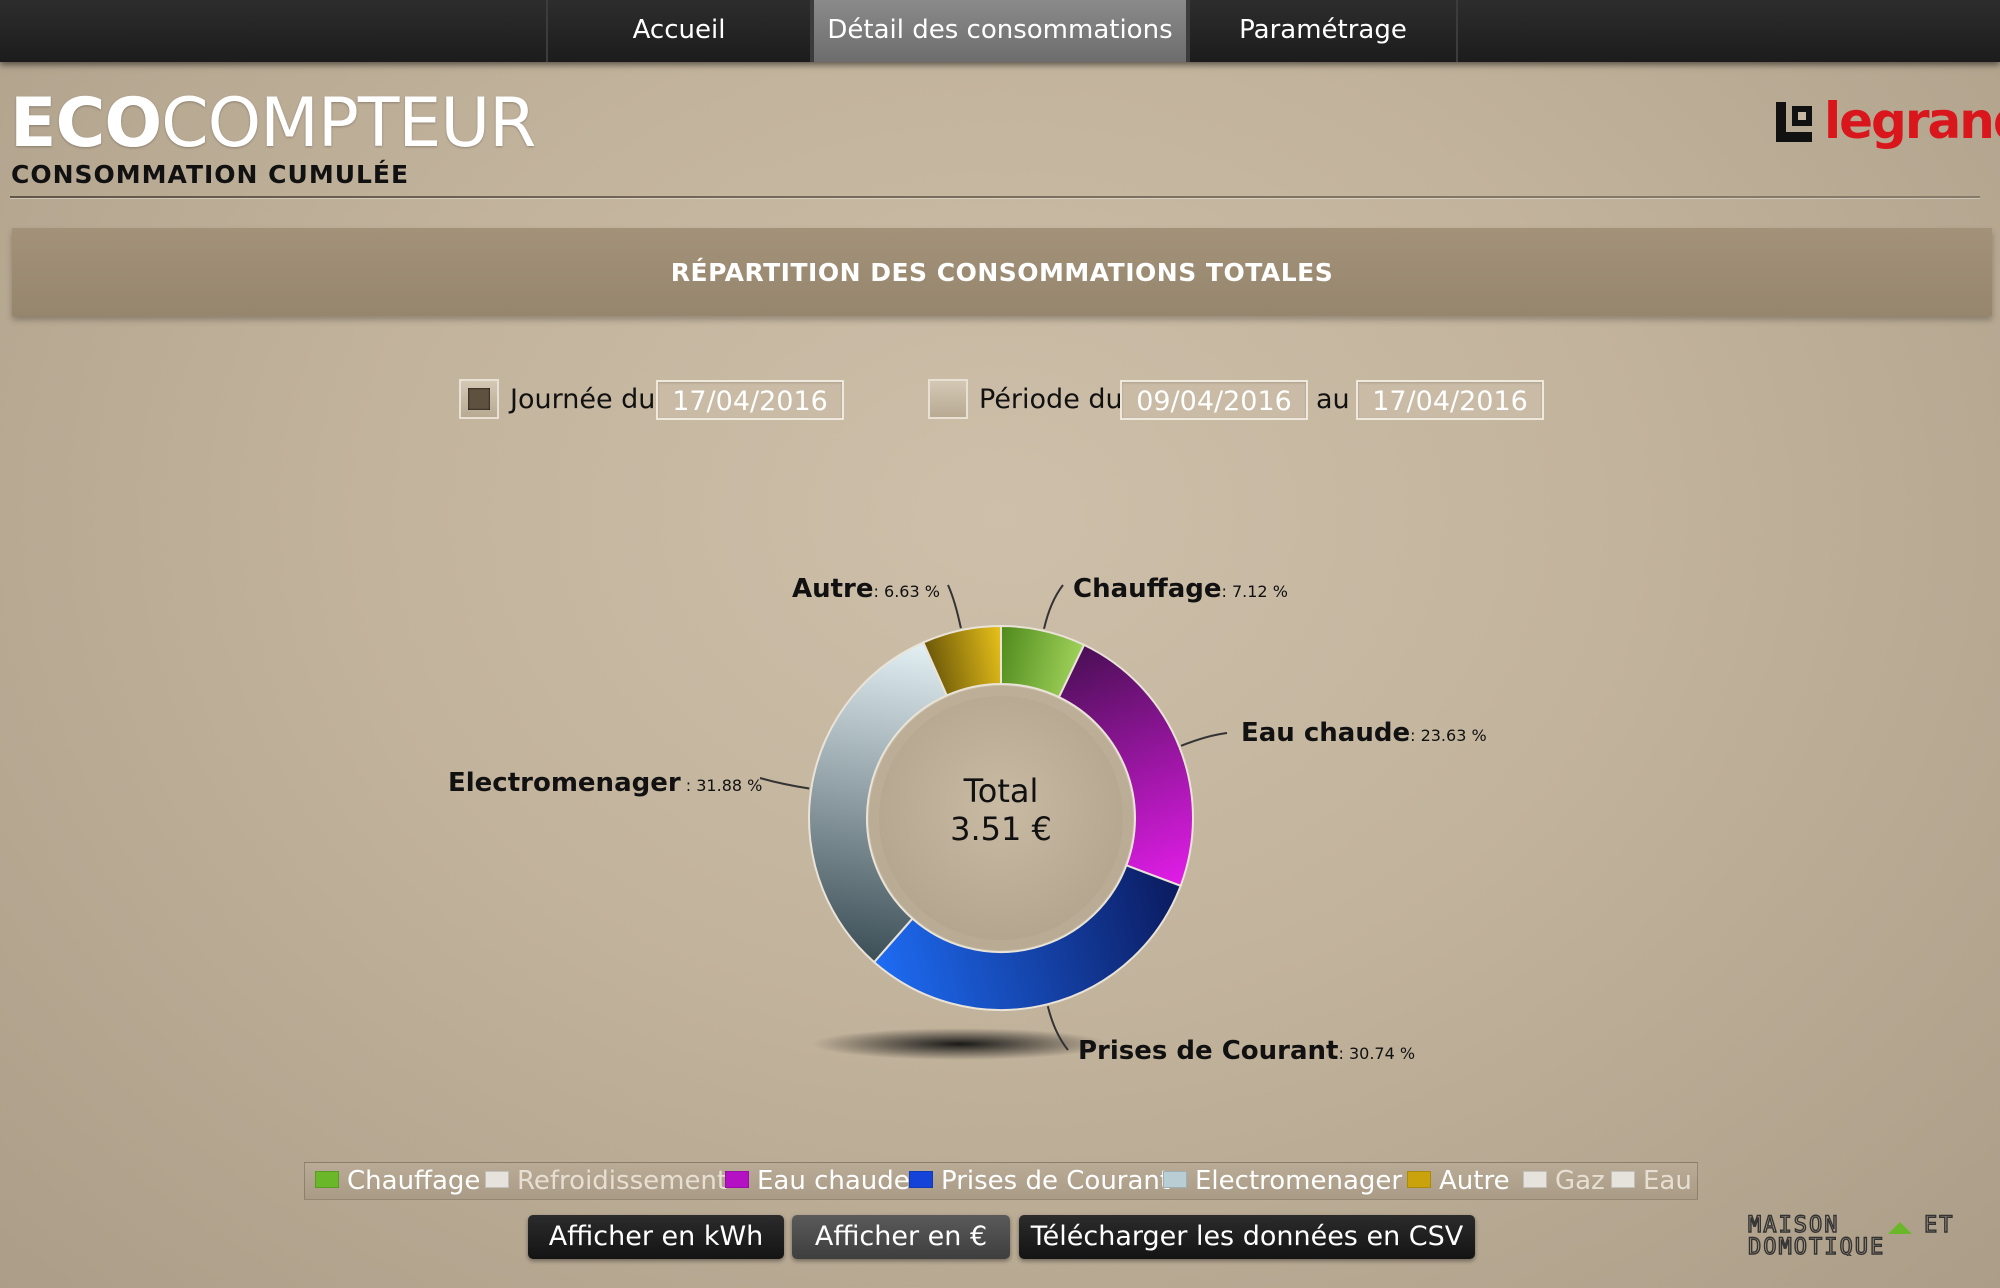  What do you see at coordinates (1667, 1181) in the screenshot?
I see `legend-label: Eau` at bounding box center [1667, 1181].